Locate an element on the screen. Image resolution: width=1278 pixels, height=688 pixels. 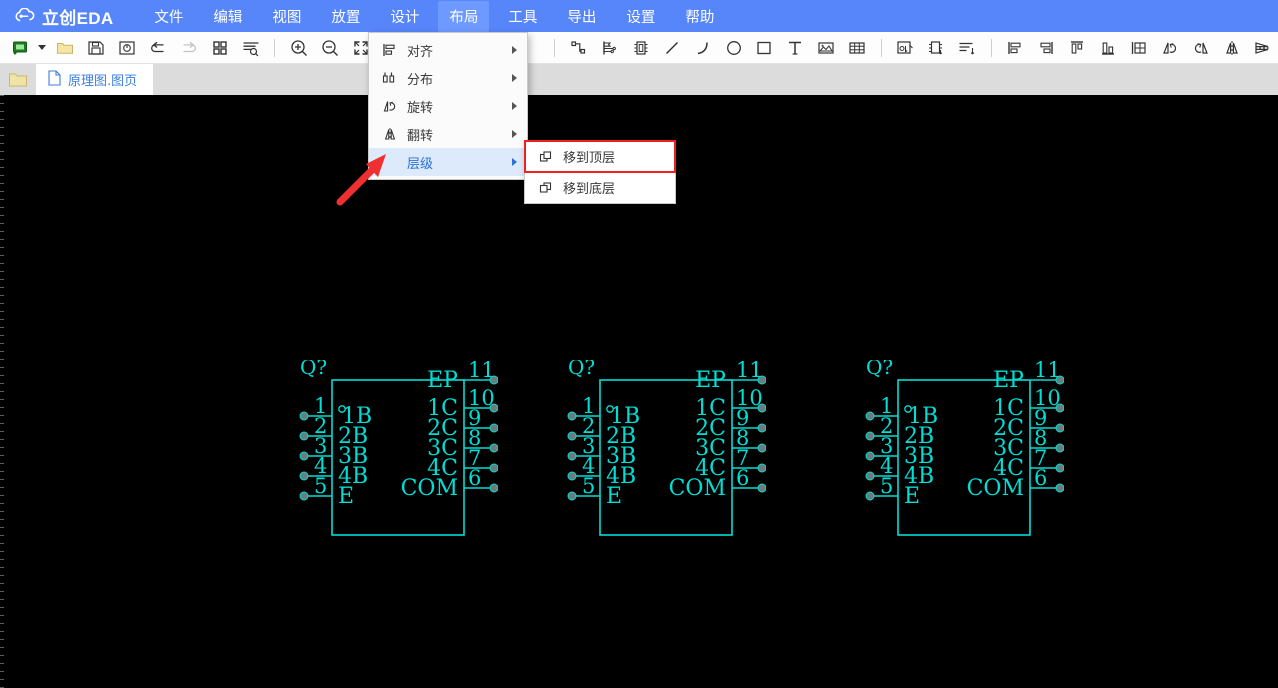
image-icon is located at coordinates (826, 48).